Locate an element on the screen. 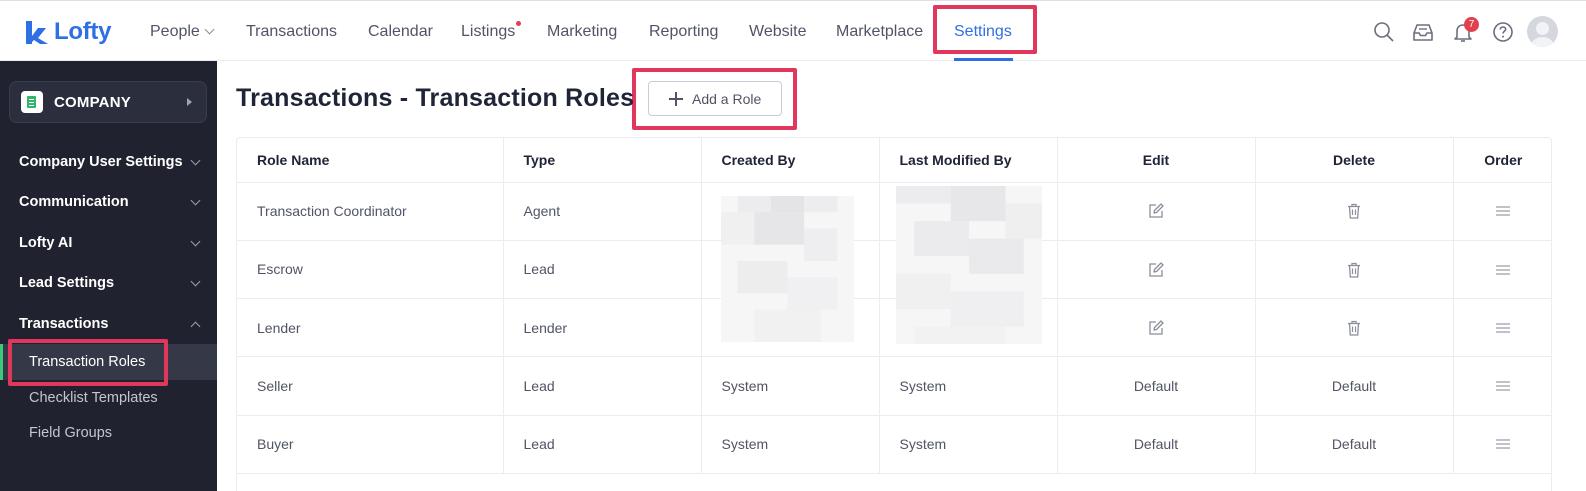 This screenshot has width=1586, height=491. section-label: Lead Settings is located at coordinates (67, 283).